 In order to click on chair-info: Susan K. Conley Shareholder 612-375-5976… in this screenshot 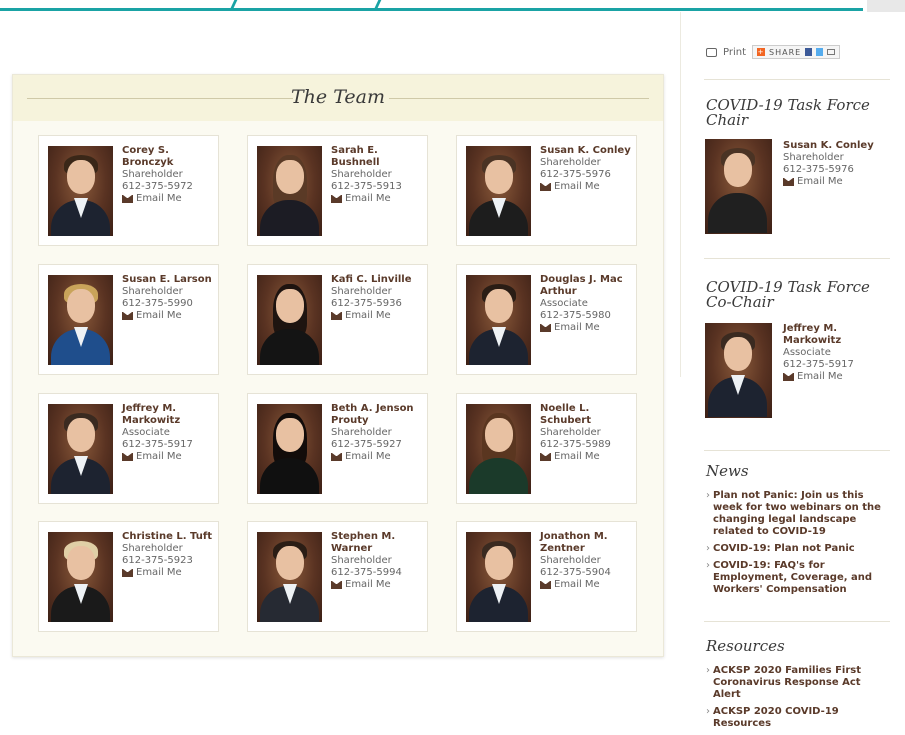, I will do `click(833, 164)`.